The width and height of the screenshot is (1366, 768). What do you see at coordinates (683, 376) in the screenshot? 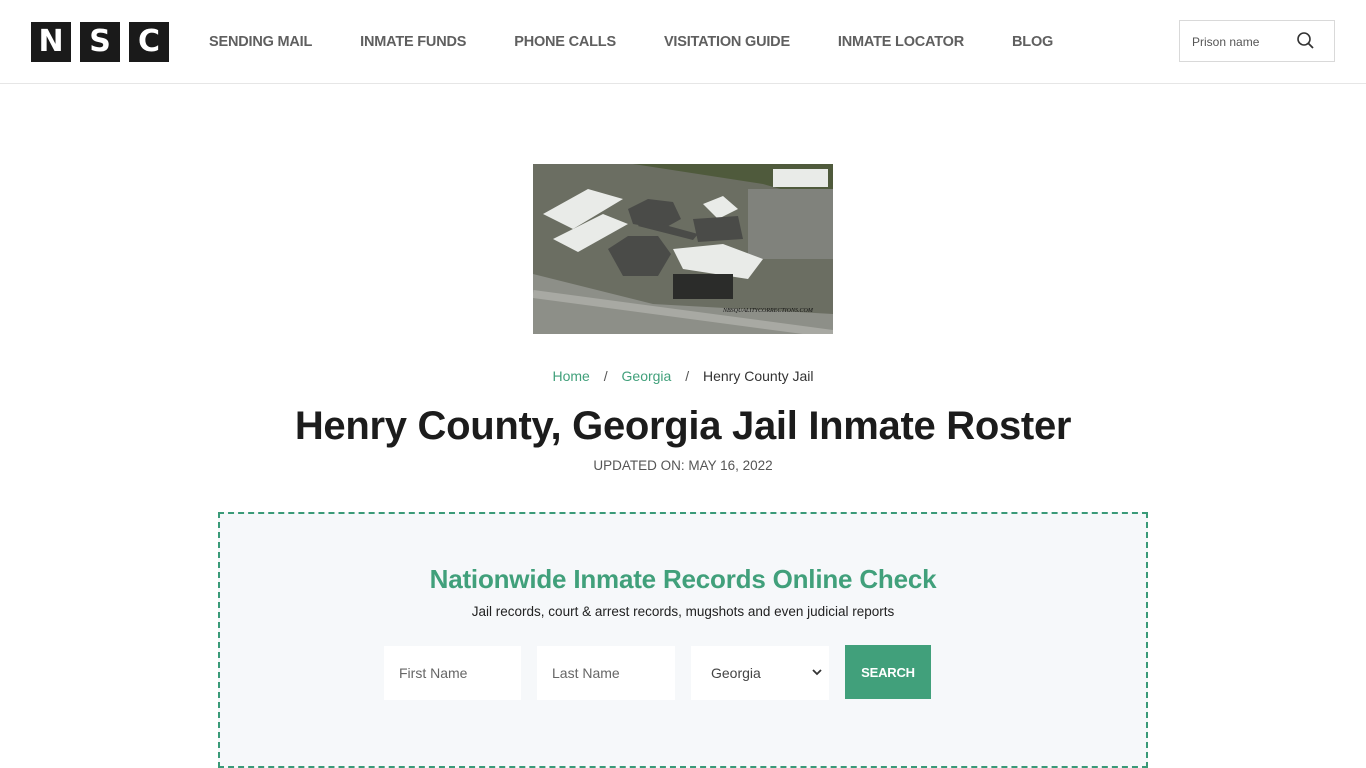
I see `breadcrumb: Home / Georgia / Henry County Jail` at bounding box center [683, 376].